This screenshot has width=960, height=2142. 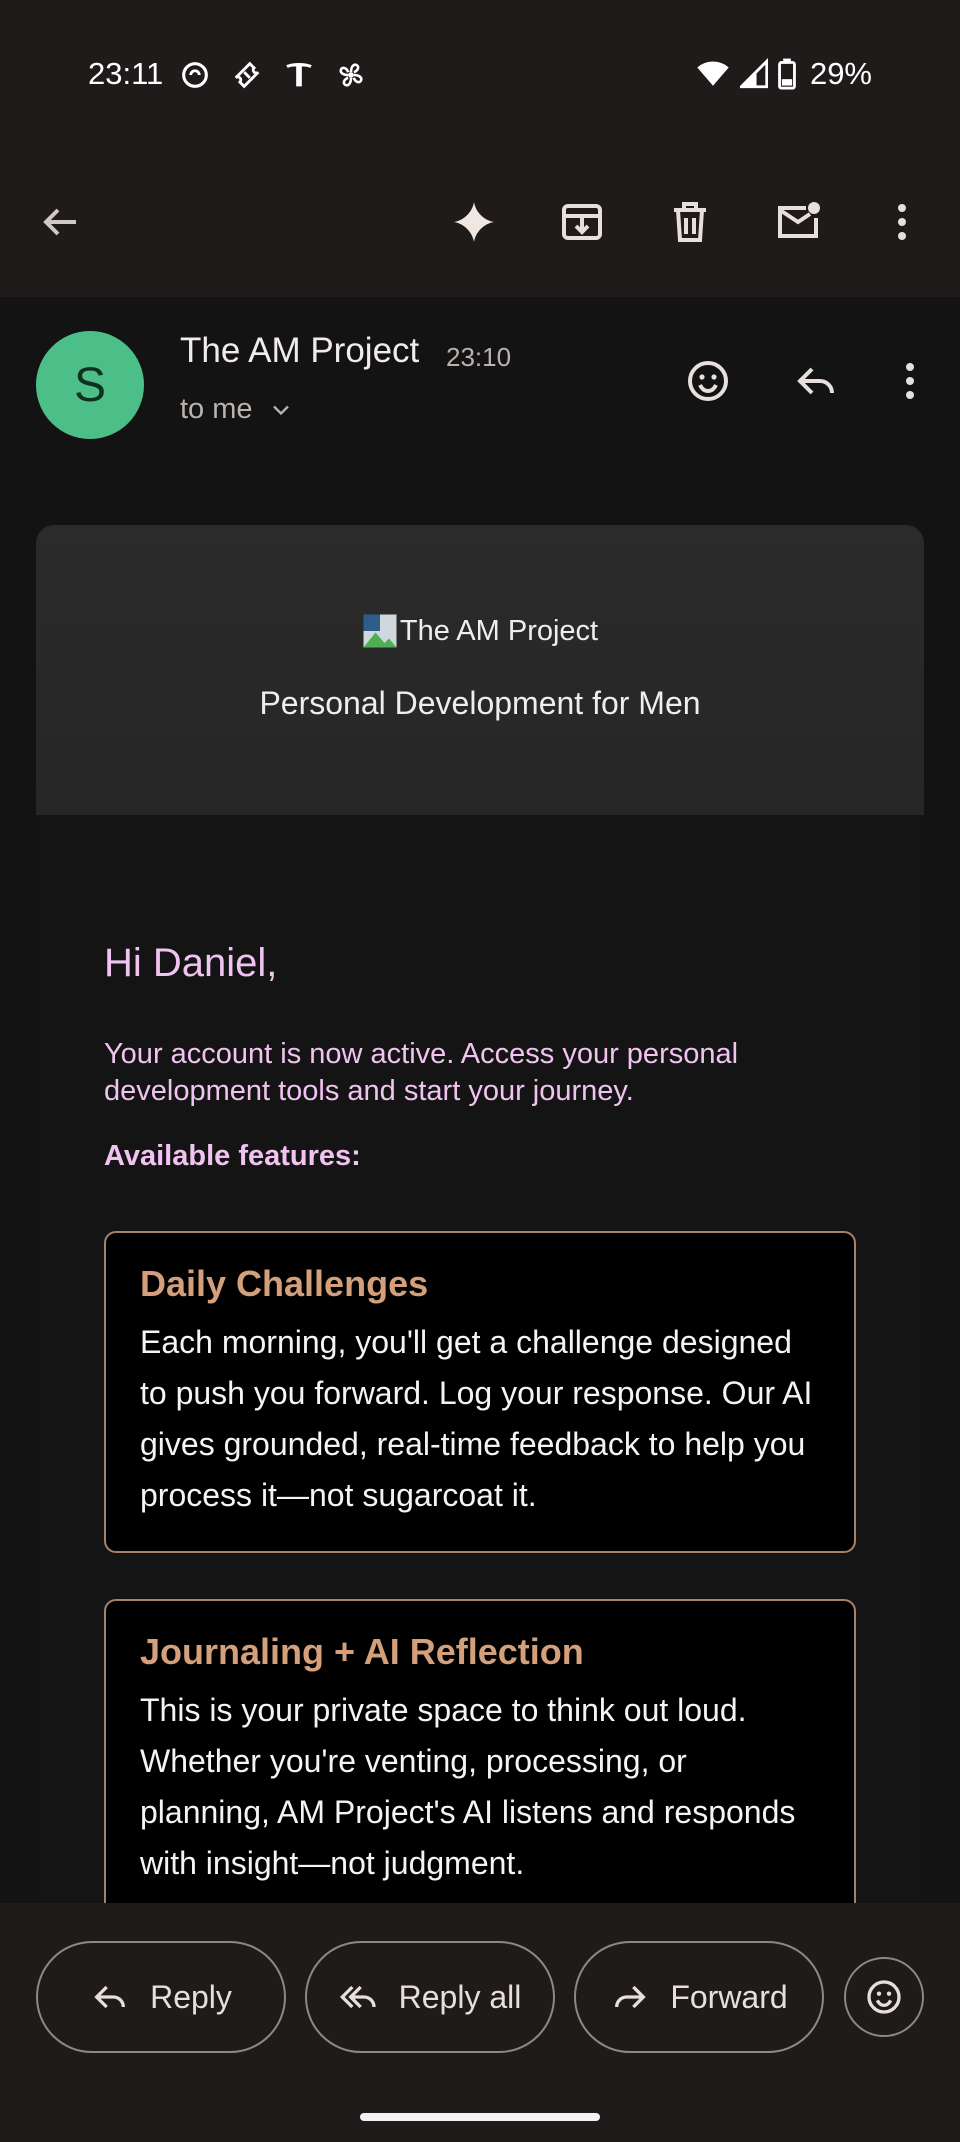 I want to click on brand-tagline: Personal Development for Men, so click(x=480, y=703).